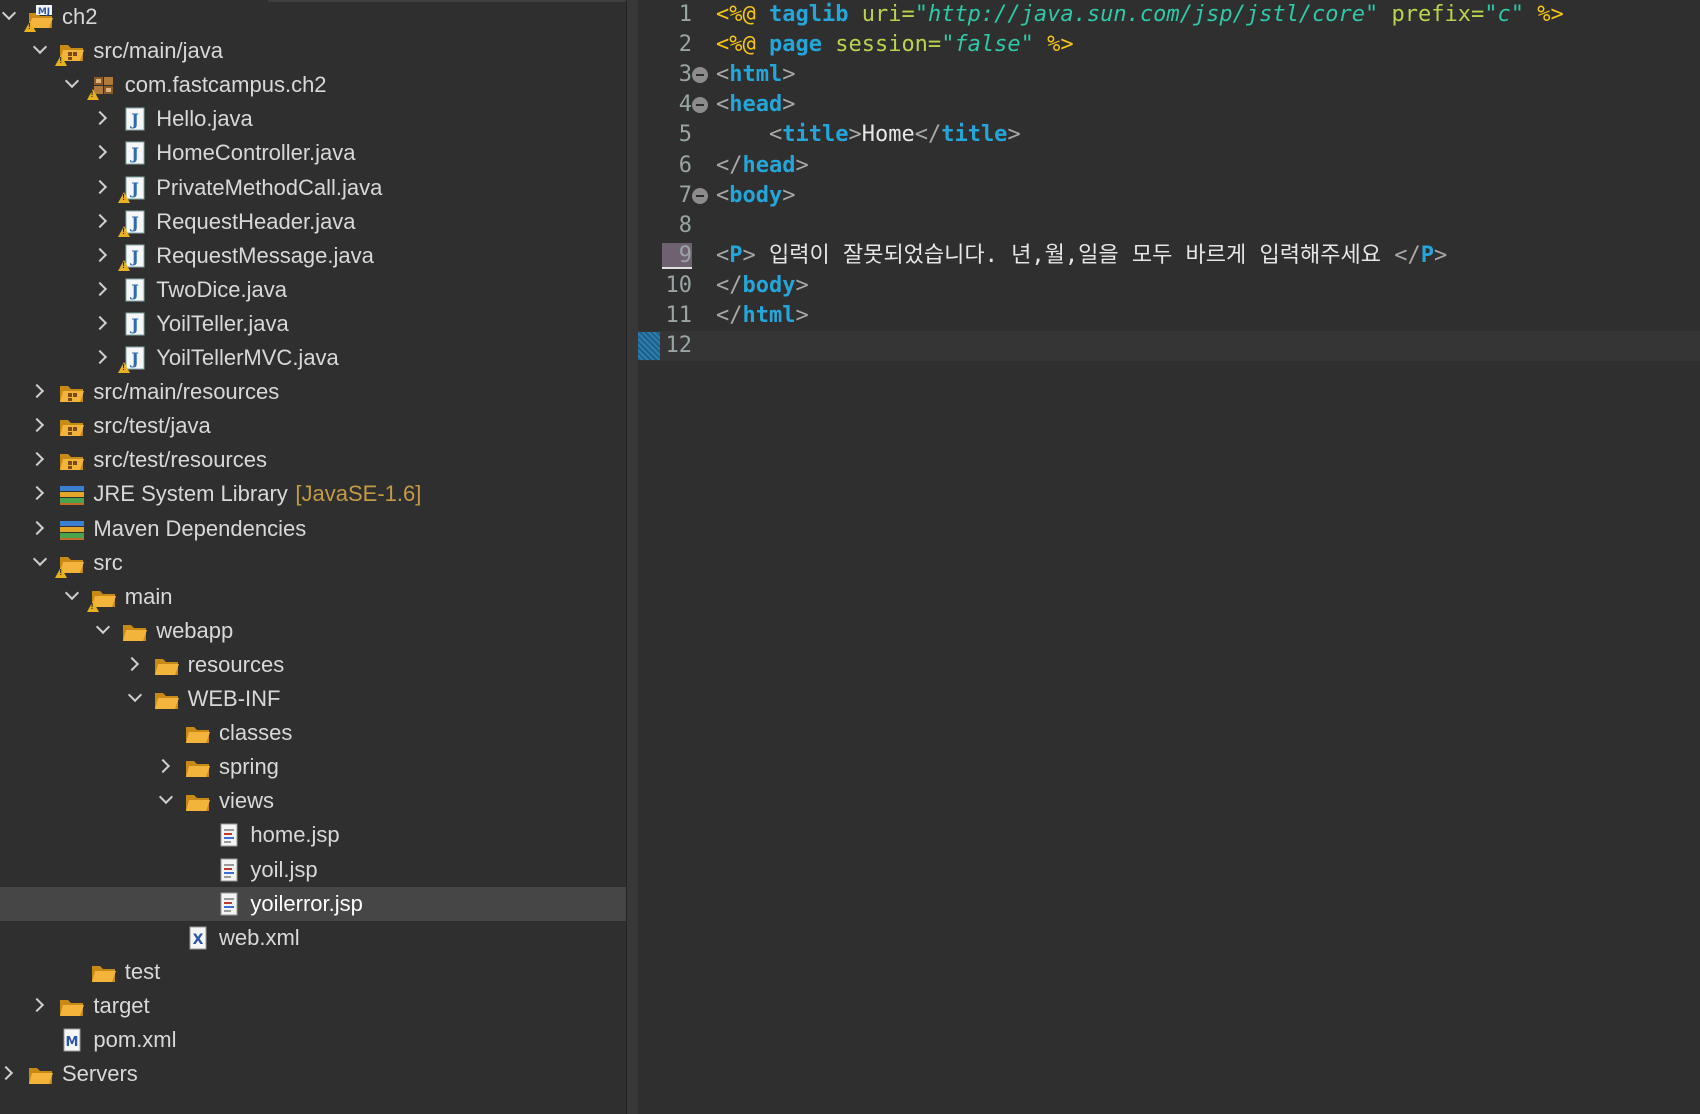 This screenshot has height=1114, width=1700. I want to click on tree-item-label: yoilerror.jsp, so click(306, 903).